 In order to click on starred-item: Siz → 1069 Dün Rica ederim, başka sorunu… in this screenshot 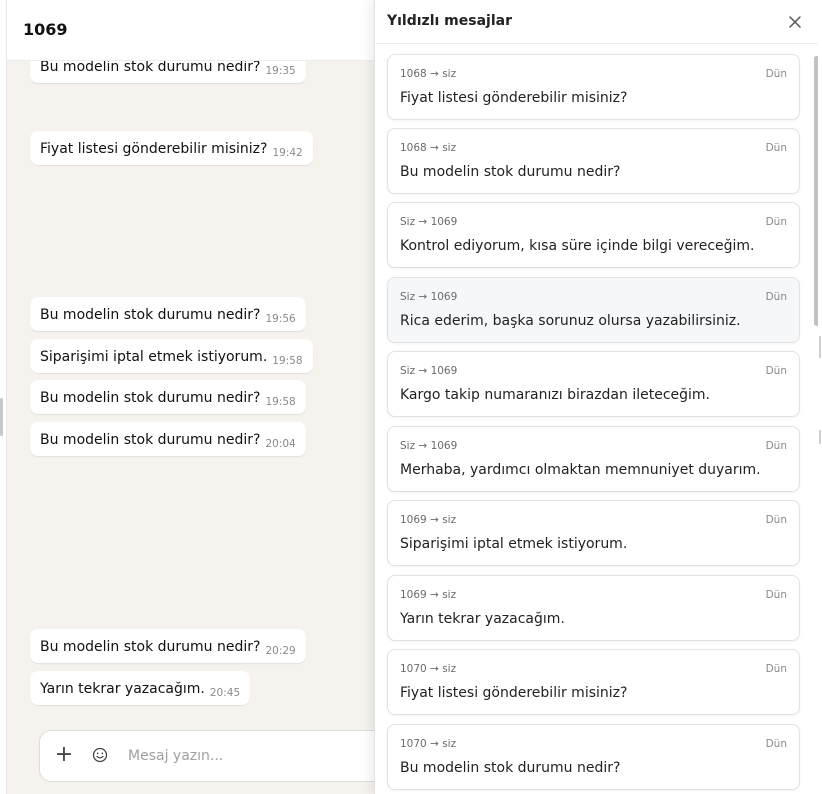, I will do `click(593, 310)`.